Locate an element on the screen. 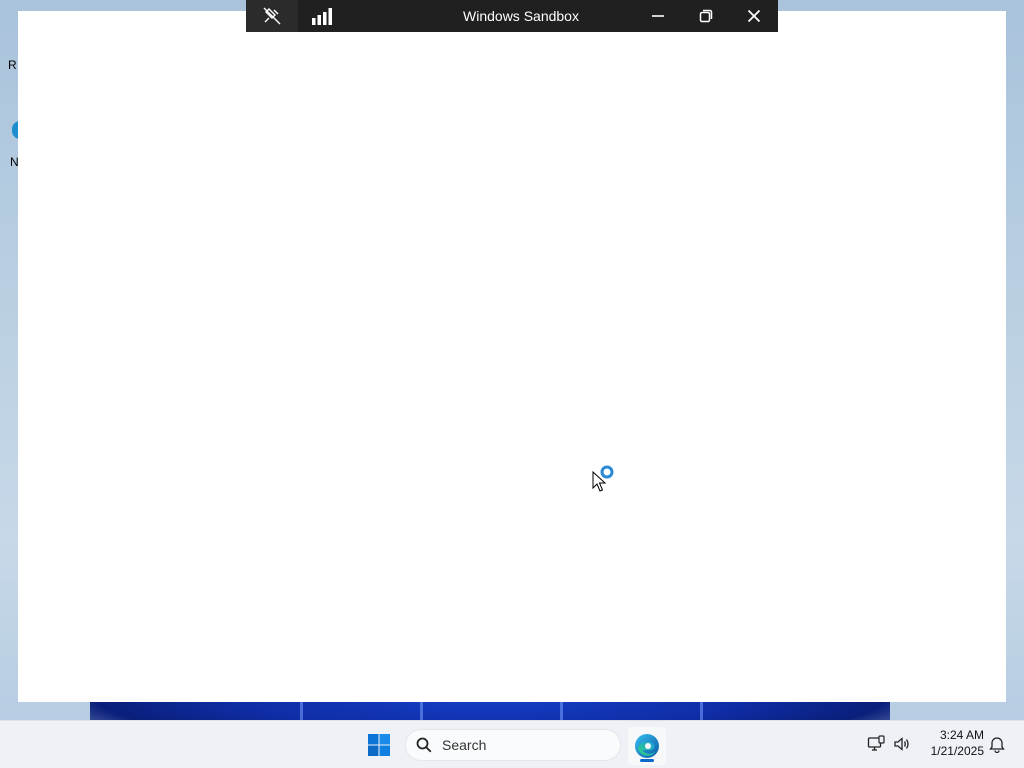 This screenshot has width=1024, height=768. unpin-icon is located at coordinates (272, 16).